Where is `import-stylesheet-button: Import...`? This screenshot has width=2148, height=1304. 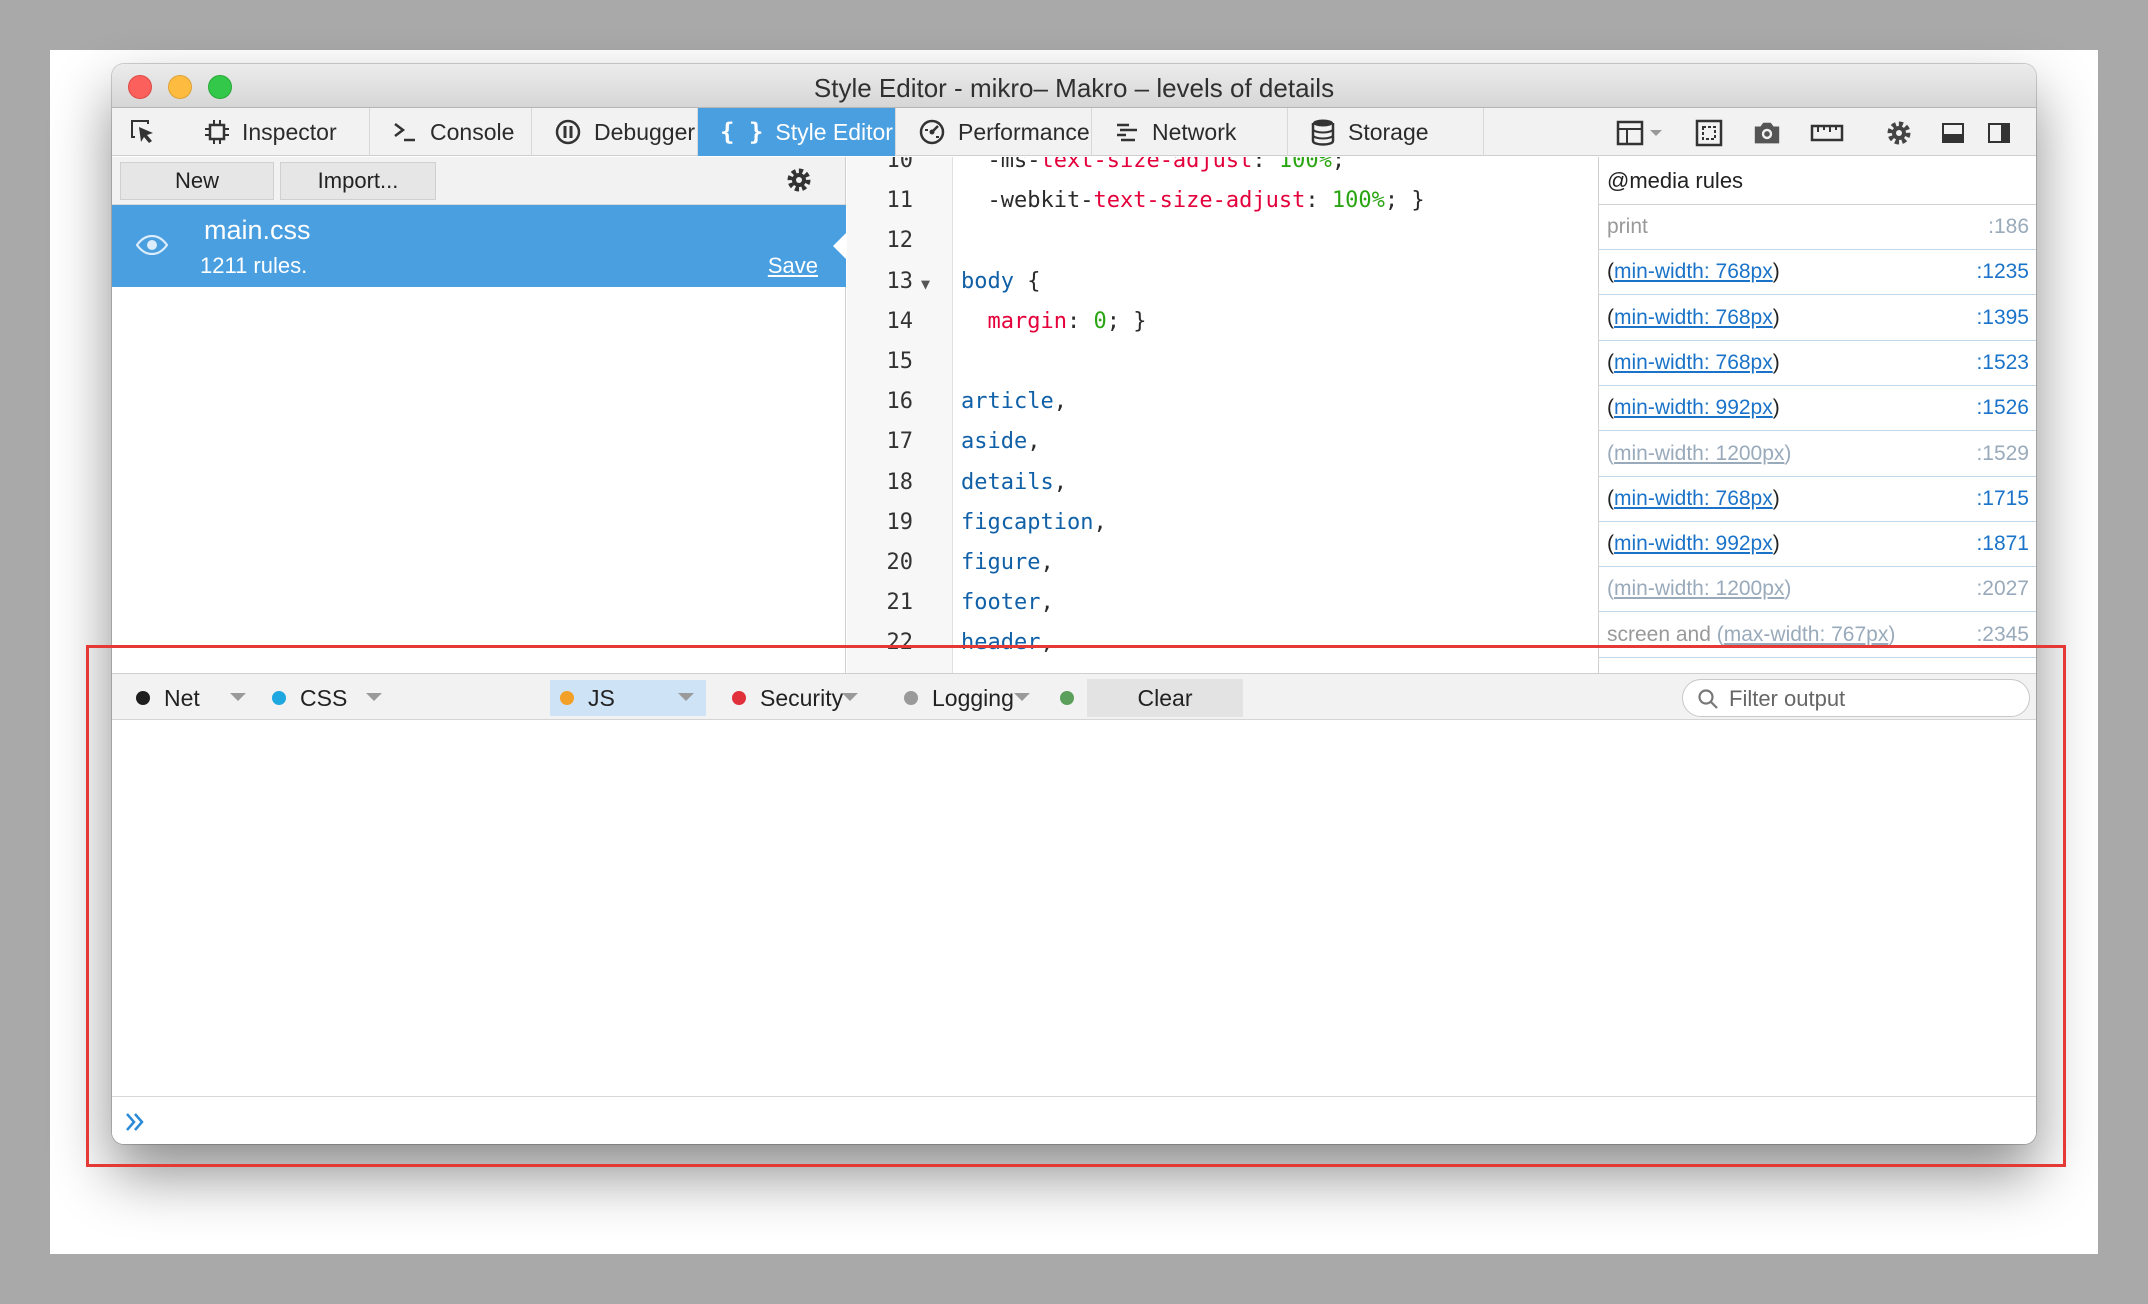 import-stylesheet-button: Import... is located at coordinates (358, 181).